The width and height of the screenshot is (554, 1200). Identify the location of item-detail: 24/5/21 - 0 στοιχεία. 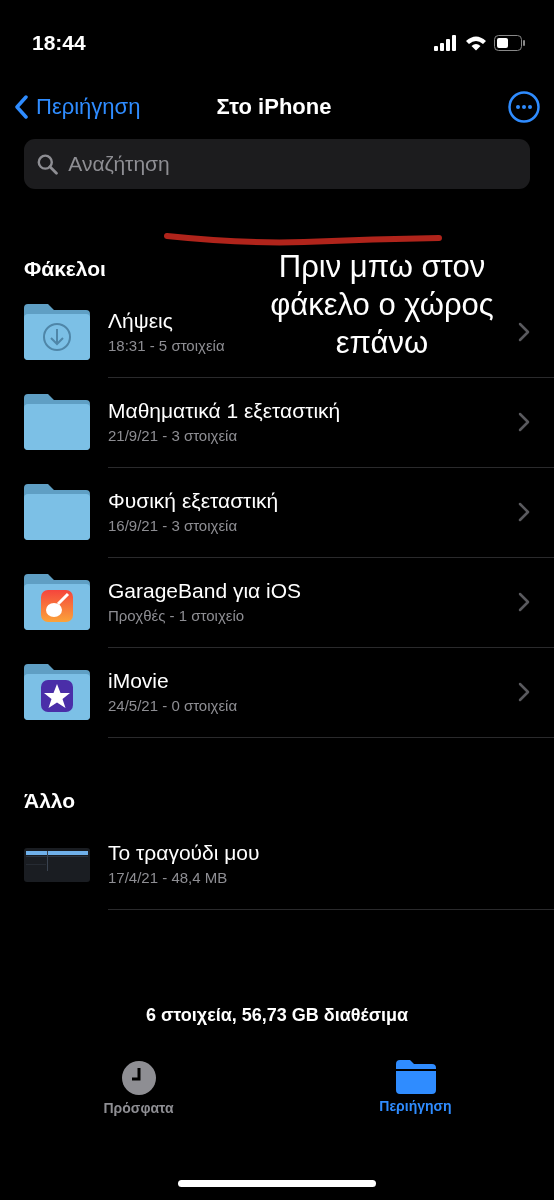
(173, 705).